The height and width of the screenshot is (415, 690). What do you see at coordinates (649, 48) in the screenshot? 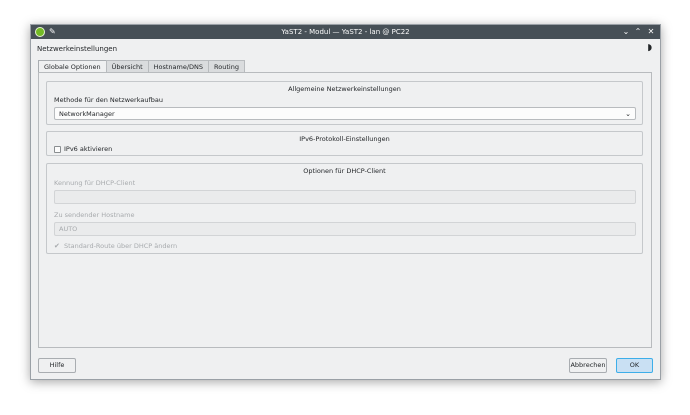
I see `moon-icon: ◗` at bounding box center [649, 48].